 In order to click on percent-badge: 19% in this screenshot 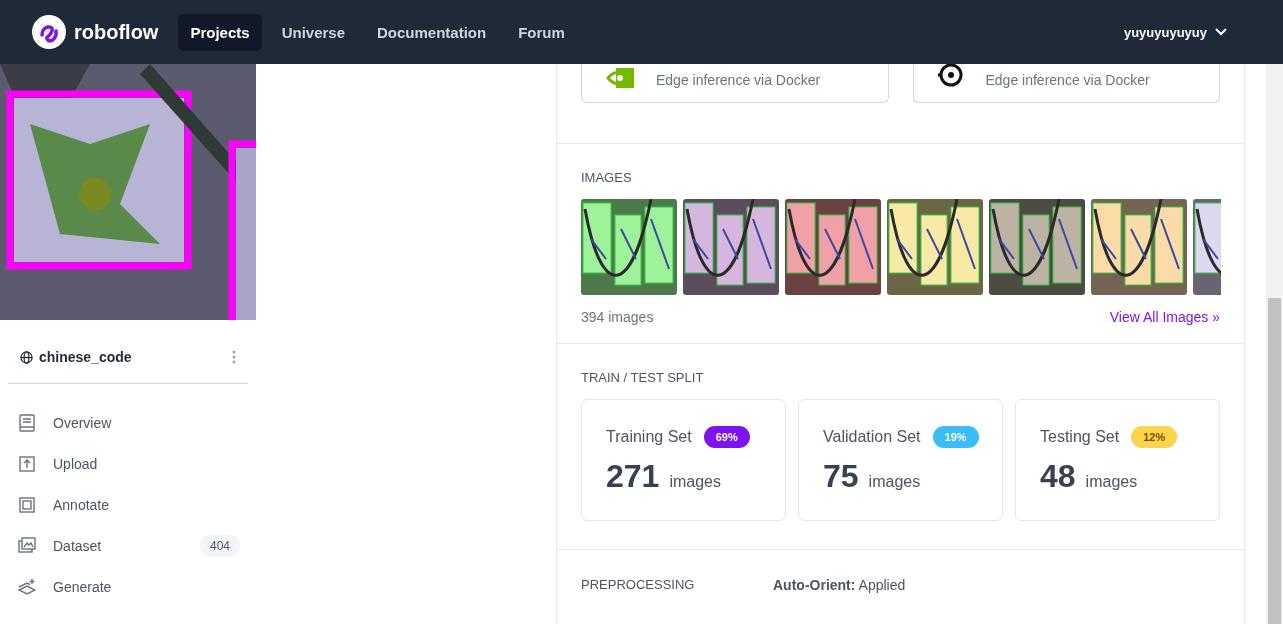, I will do `click(955, 437)`.